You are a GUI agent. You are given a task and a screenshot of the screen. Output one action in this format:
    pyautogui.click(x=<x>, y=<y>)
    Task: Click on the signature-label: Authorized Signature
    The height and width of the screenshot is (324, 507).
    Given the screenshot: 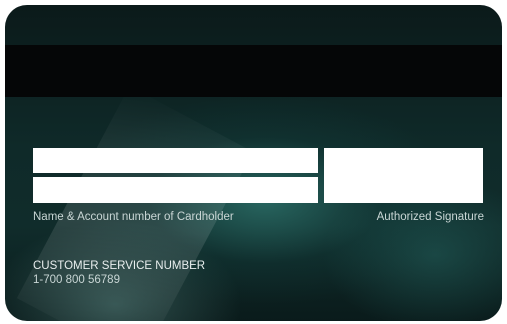 What is the action you would take?
    pyautogui.click(x=430, y=217)
    